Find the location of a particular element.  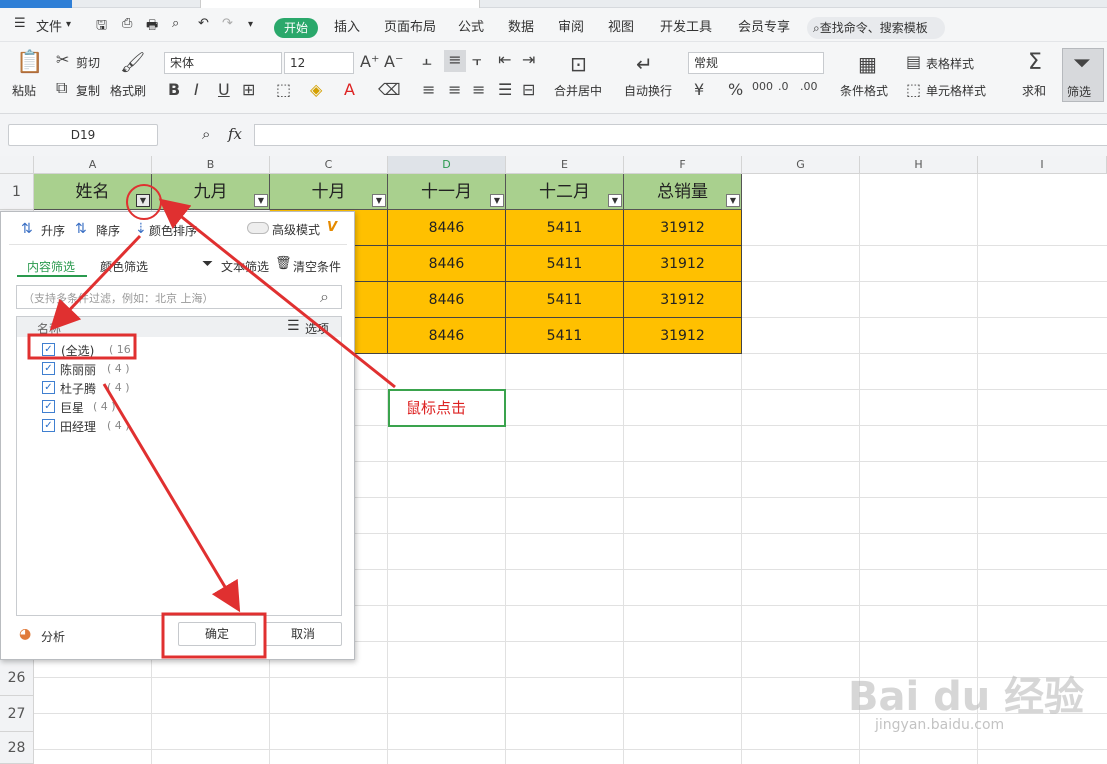

save-icon: 🖫 is located at coordinates (101, 27).